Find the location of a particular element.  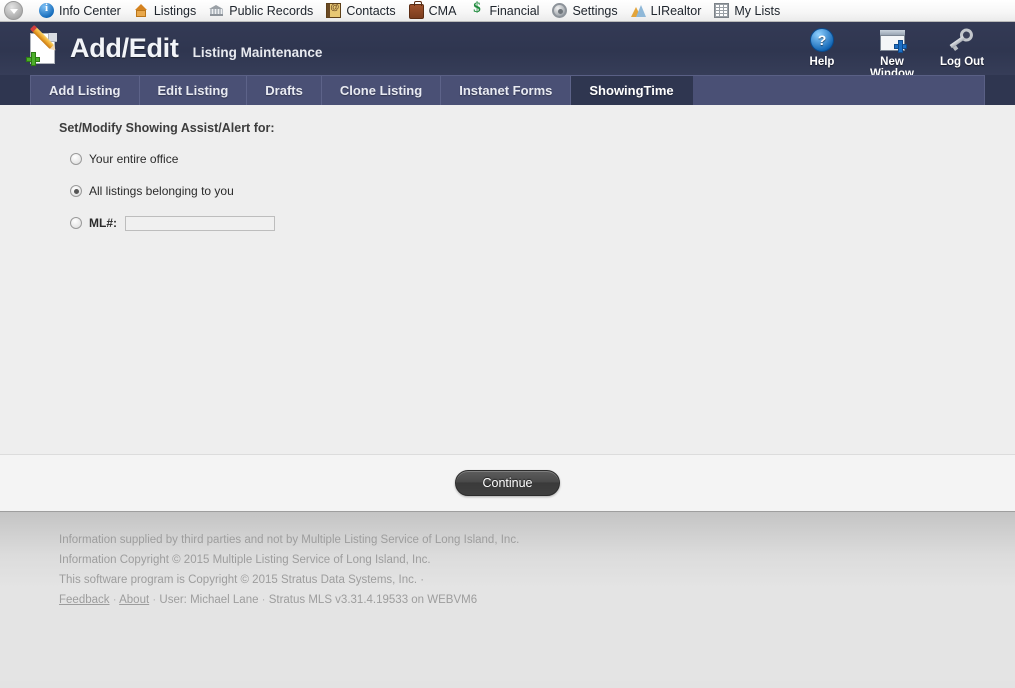

tab-label: Instanet Forms is located at coordinates (506, 90).